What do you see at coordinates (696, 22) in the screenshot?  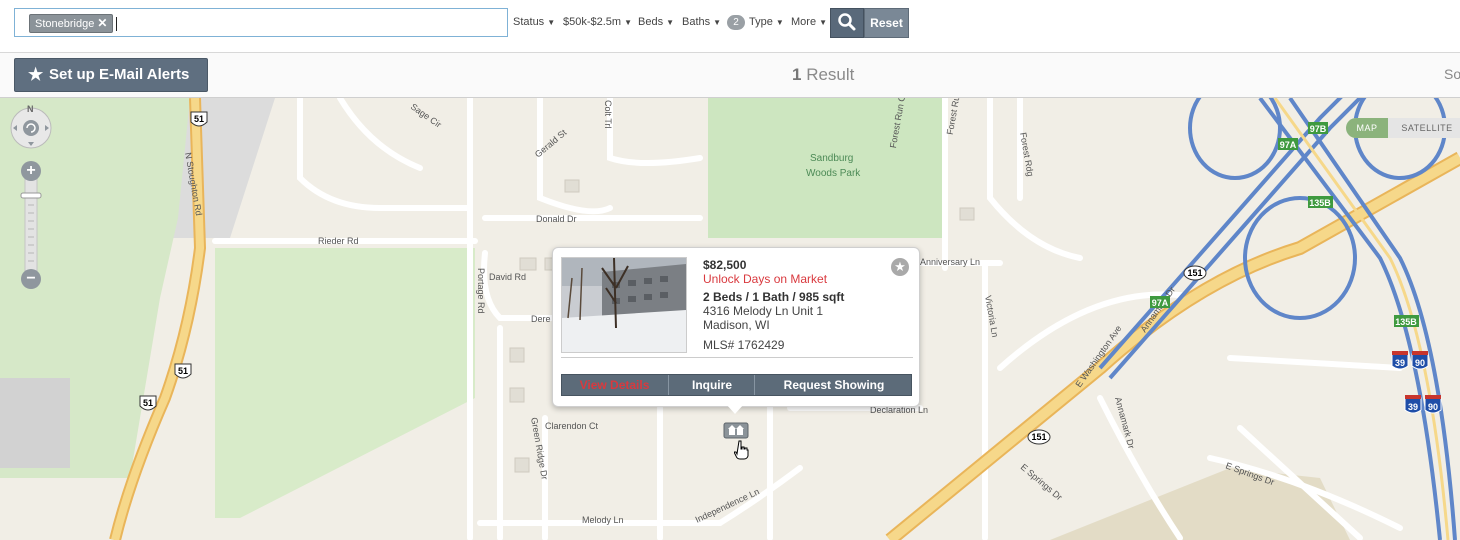 I see `baths-filter-label: Baths` at bounding box center [696, 22].